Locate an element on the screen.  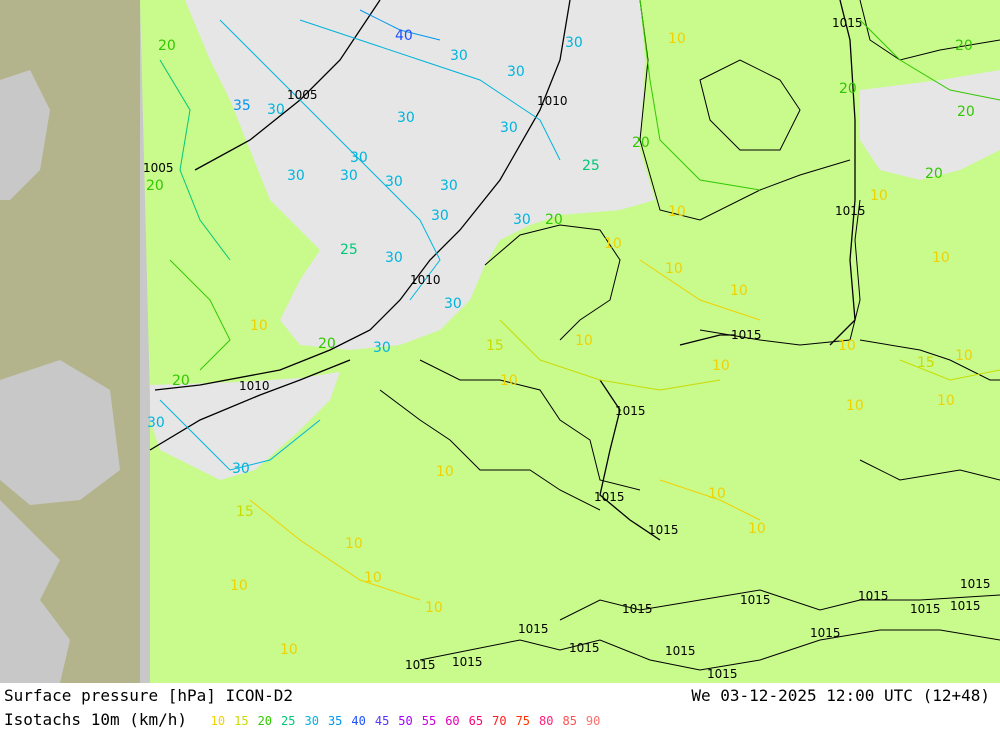
forecast-timestamp: We 03-12-2025 12:00 UTC (12+48) is located at coordinates (840, 695).